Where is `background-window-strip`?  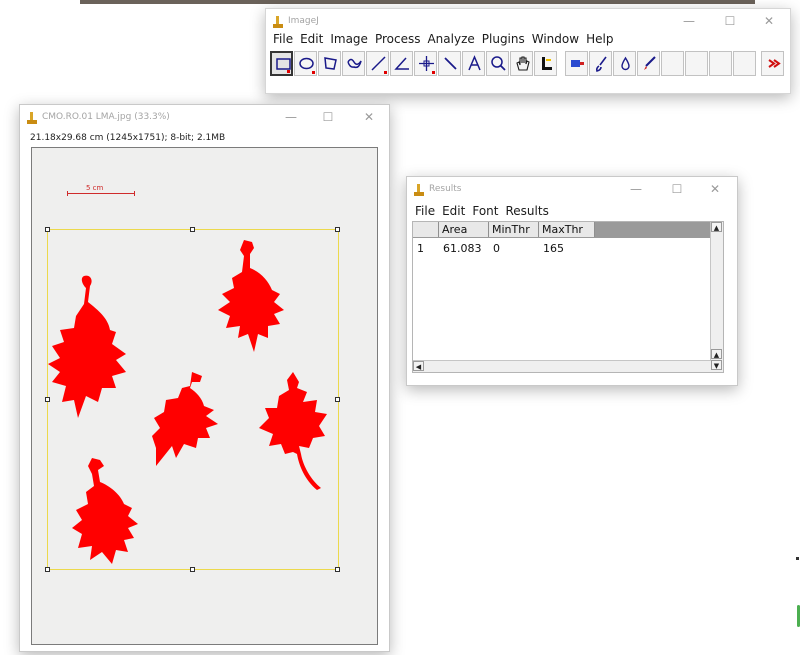 background-window-strip is located at coordinates (417, 2).